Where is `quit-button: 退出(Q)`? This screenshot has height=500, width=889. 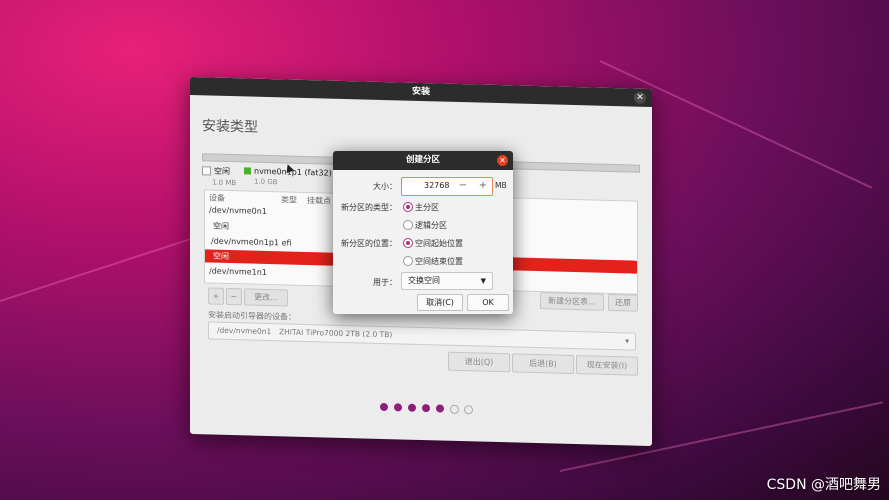
quit-button: 退出(Q) is located at coordinates (479, 362).